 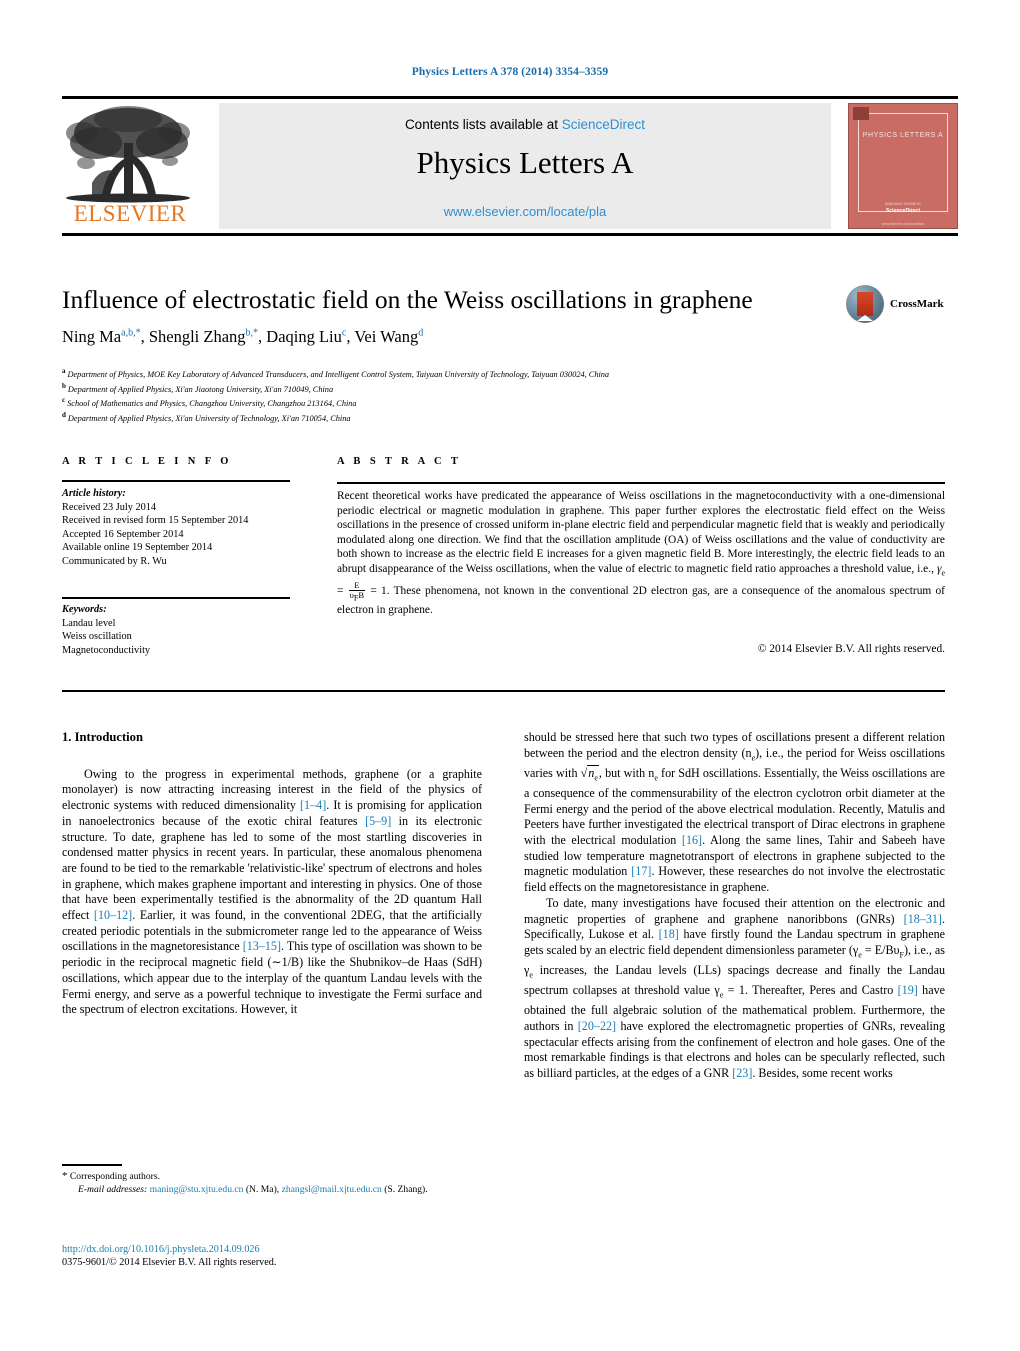 I want to click on author-marks: c, so click(x=344, y=333).